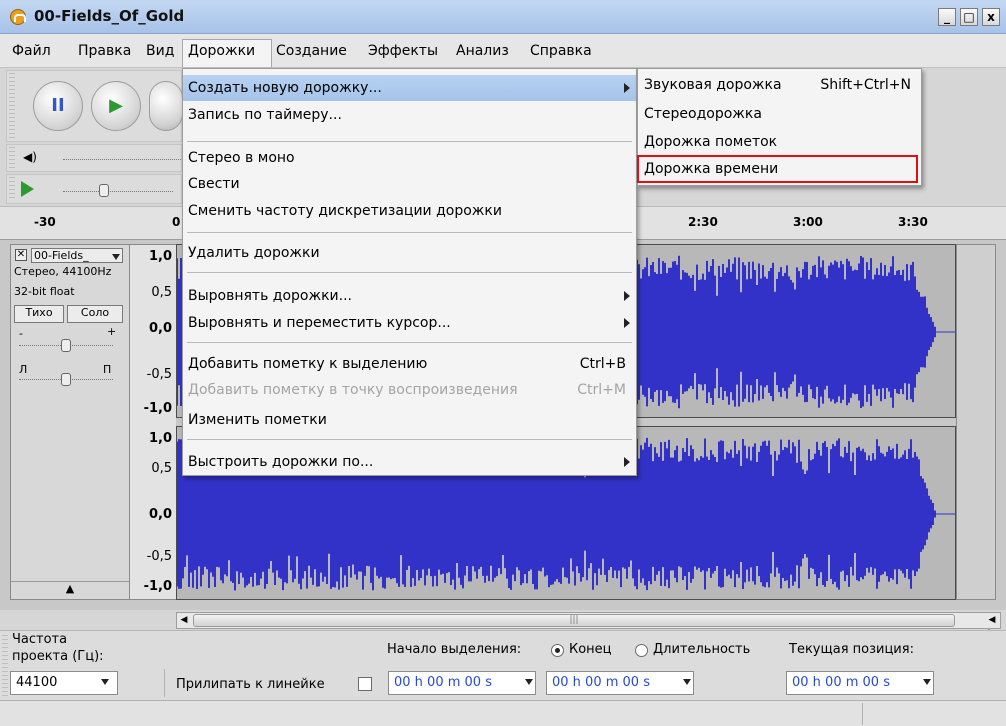  I want to click on menu-item-add-label-at-selection: Добавить пометку к выделению Ctrl+B, so click(409, 364).